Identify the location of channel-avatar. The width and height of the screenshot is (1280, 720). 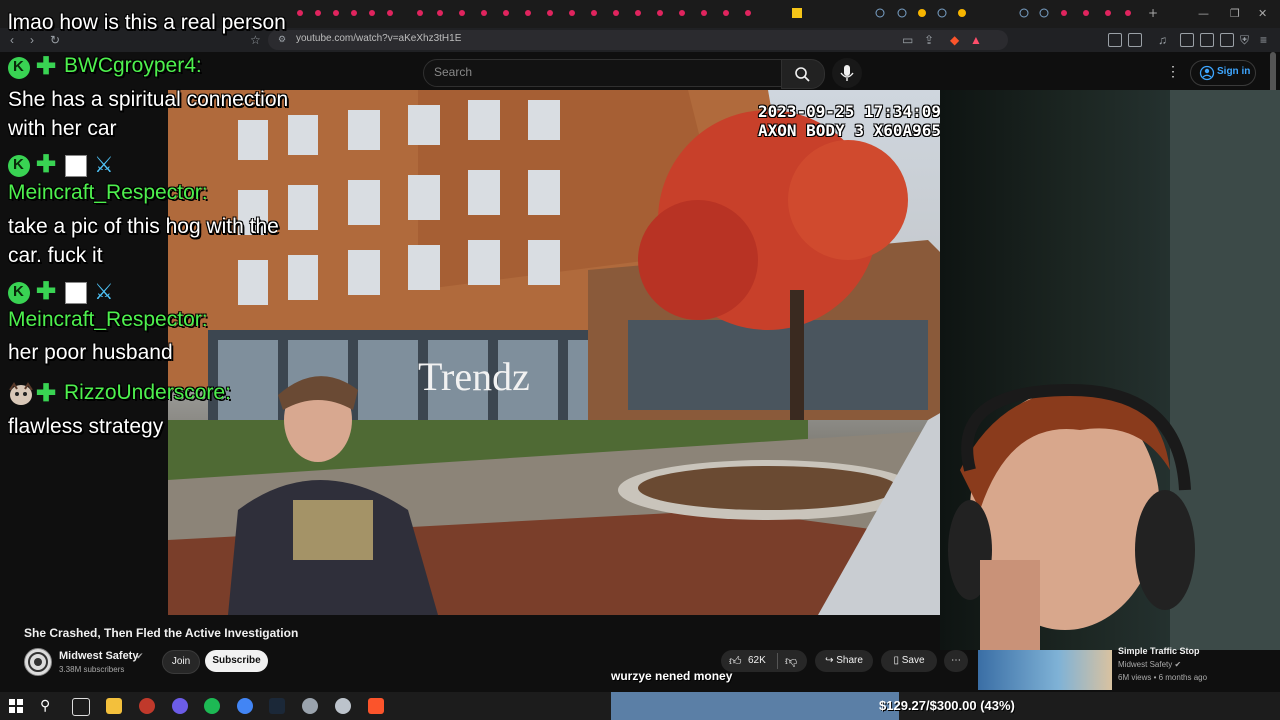
(38, 662).